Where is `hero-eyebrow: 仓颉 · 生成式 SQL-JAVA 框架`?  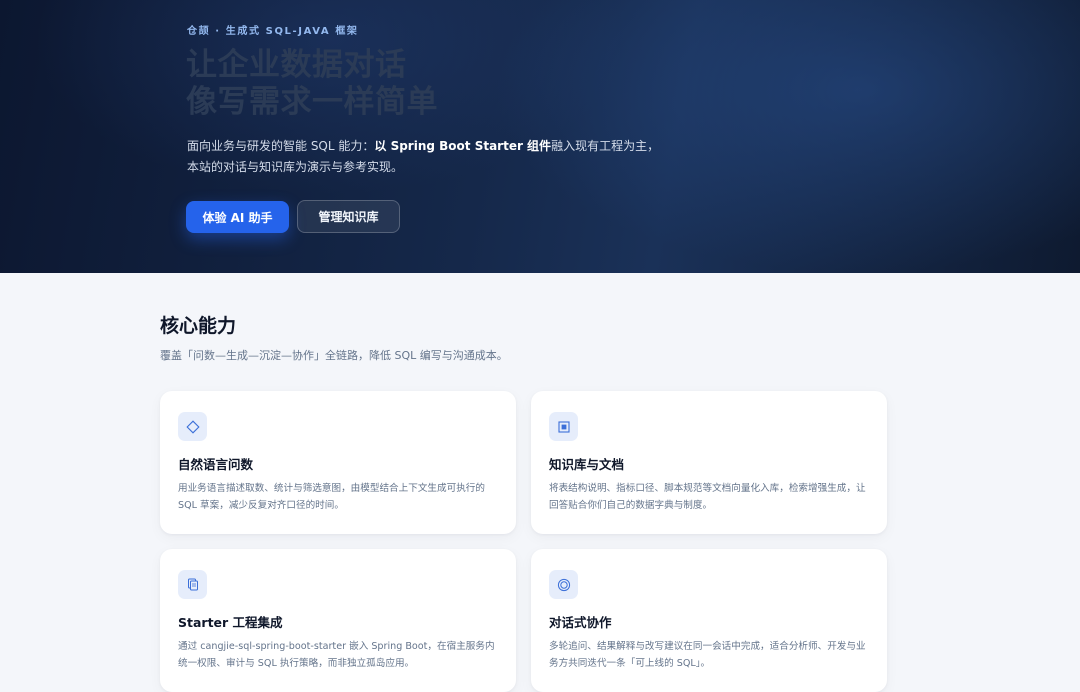
hero-eyebrow: 仓颉 · 生成式 SQL-JAVA 框架 is located at coordinates (273, 31).